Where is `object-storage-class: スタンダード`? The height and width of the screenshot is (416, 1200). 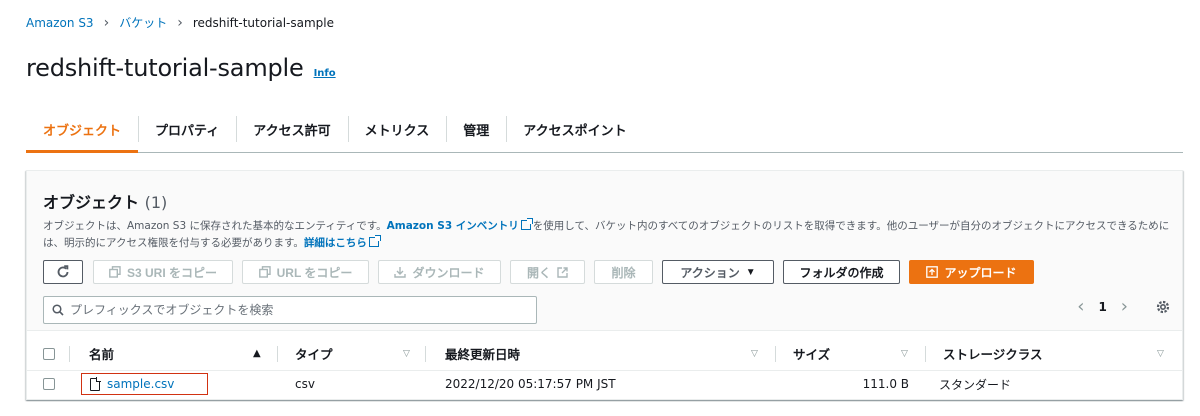 object-storage-class: スタンダード is located at coordinates (975, 384).